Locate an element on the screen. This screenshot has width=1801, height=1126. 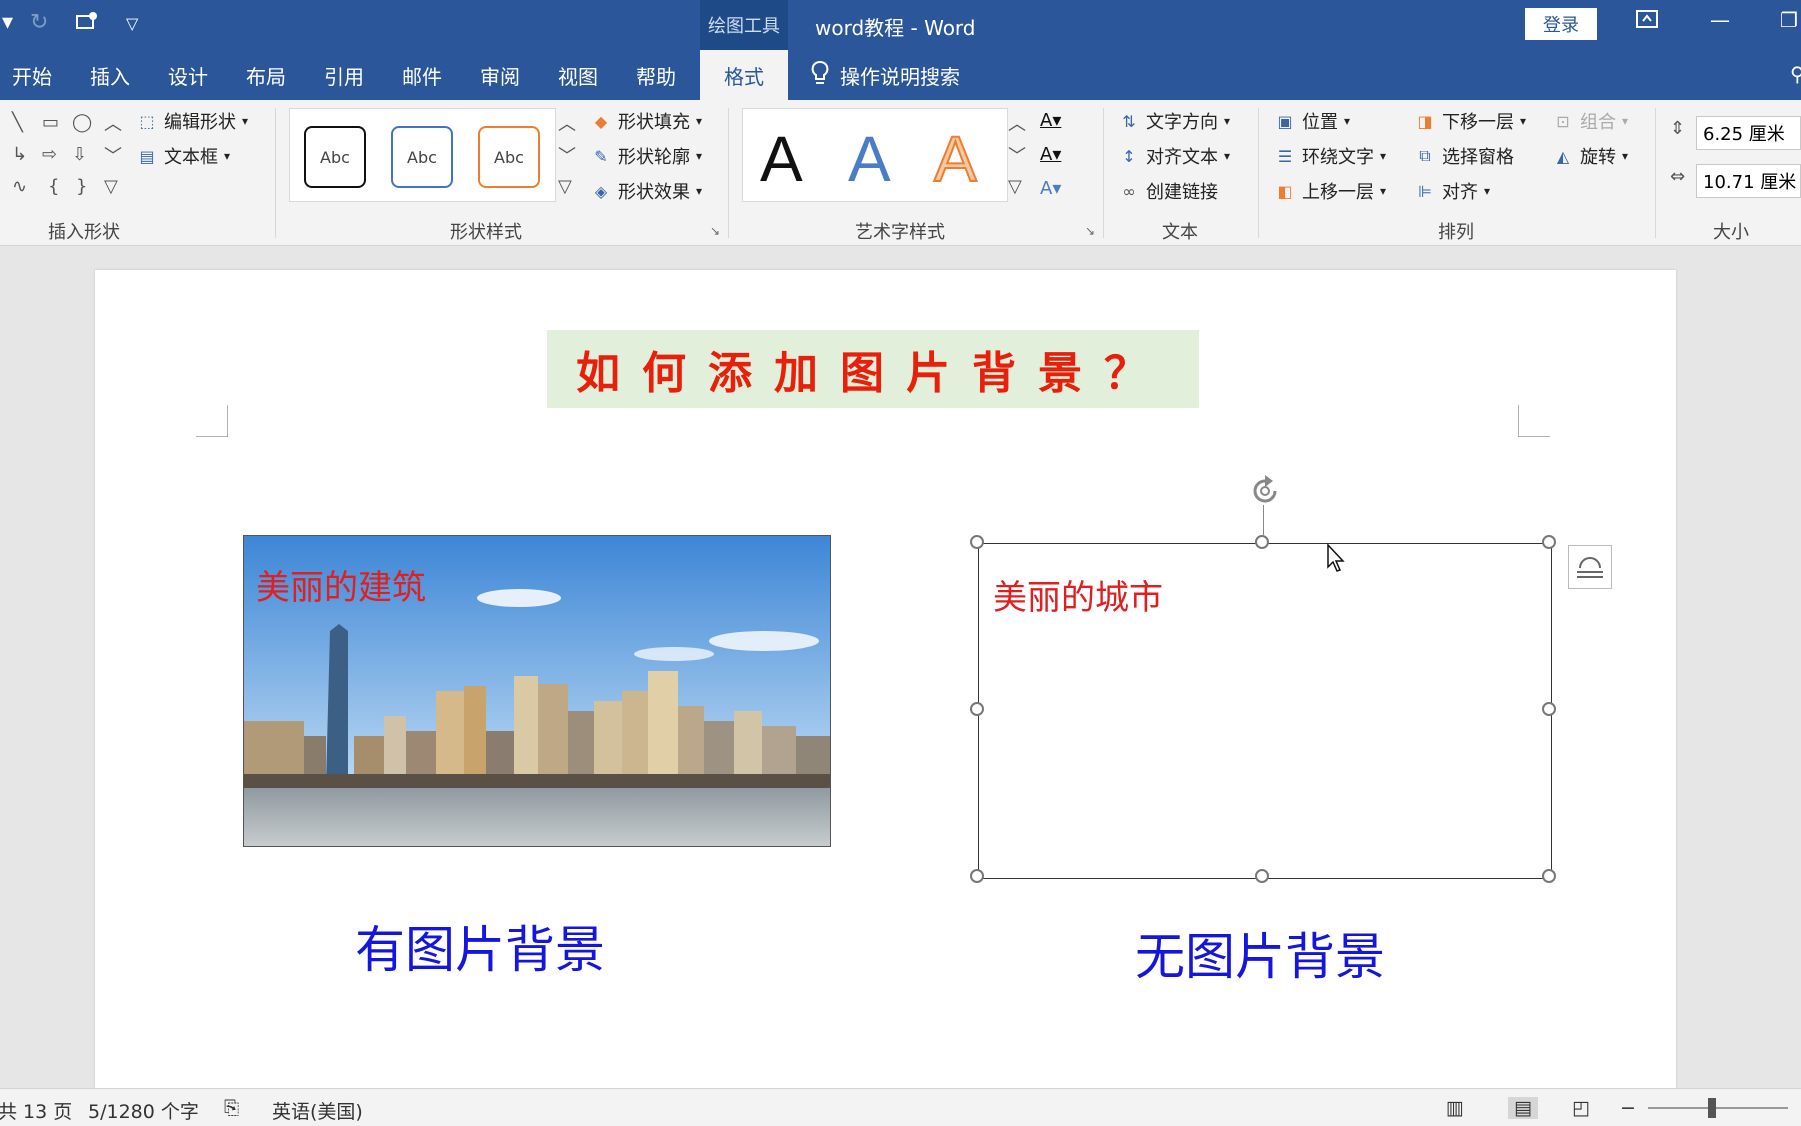
shape-style-blue: Abc is located at coordinates (422, 157).